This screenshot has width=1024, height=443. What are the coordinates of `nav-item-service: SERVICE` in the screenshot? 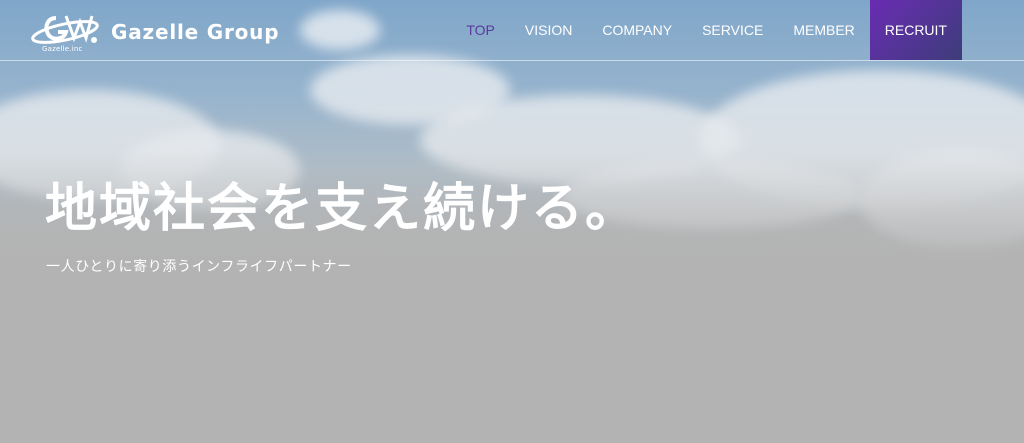 It's located at (732, 30).